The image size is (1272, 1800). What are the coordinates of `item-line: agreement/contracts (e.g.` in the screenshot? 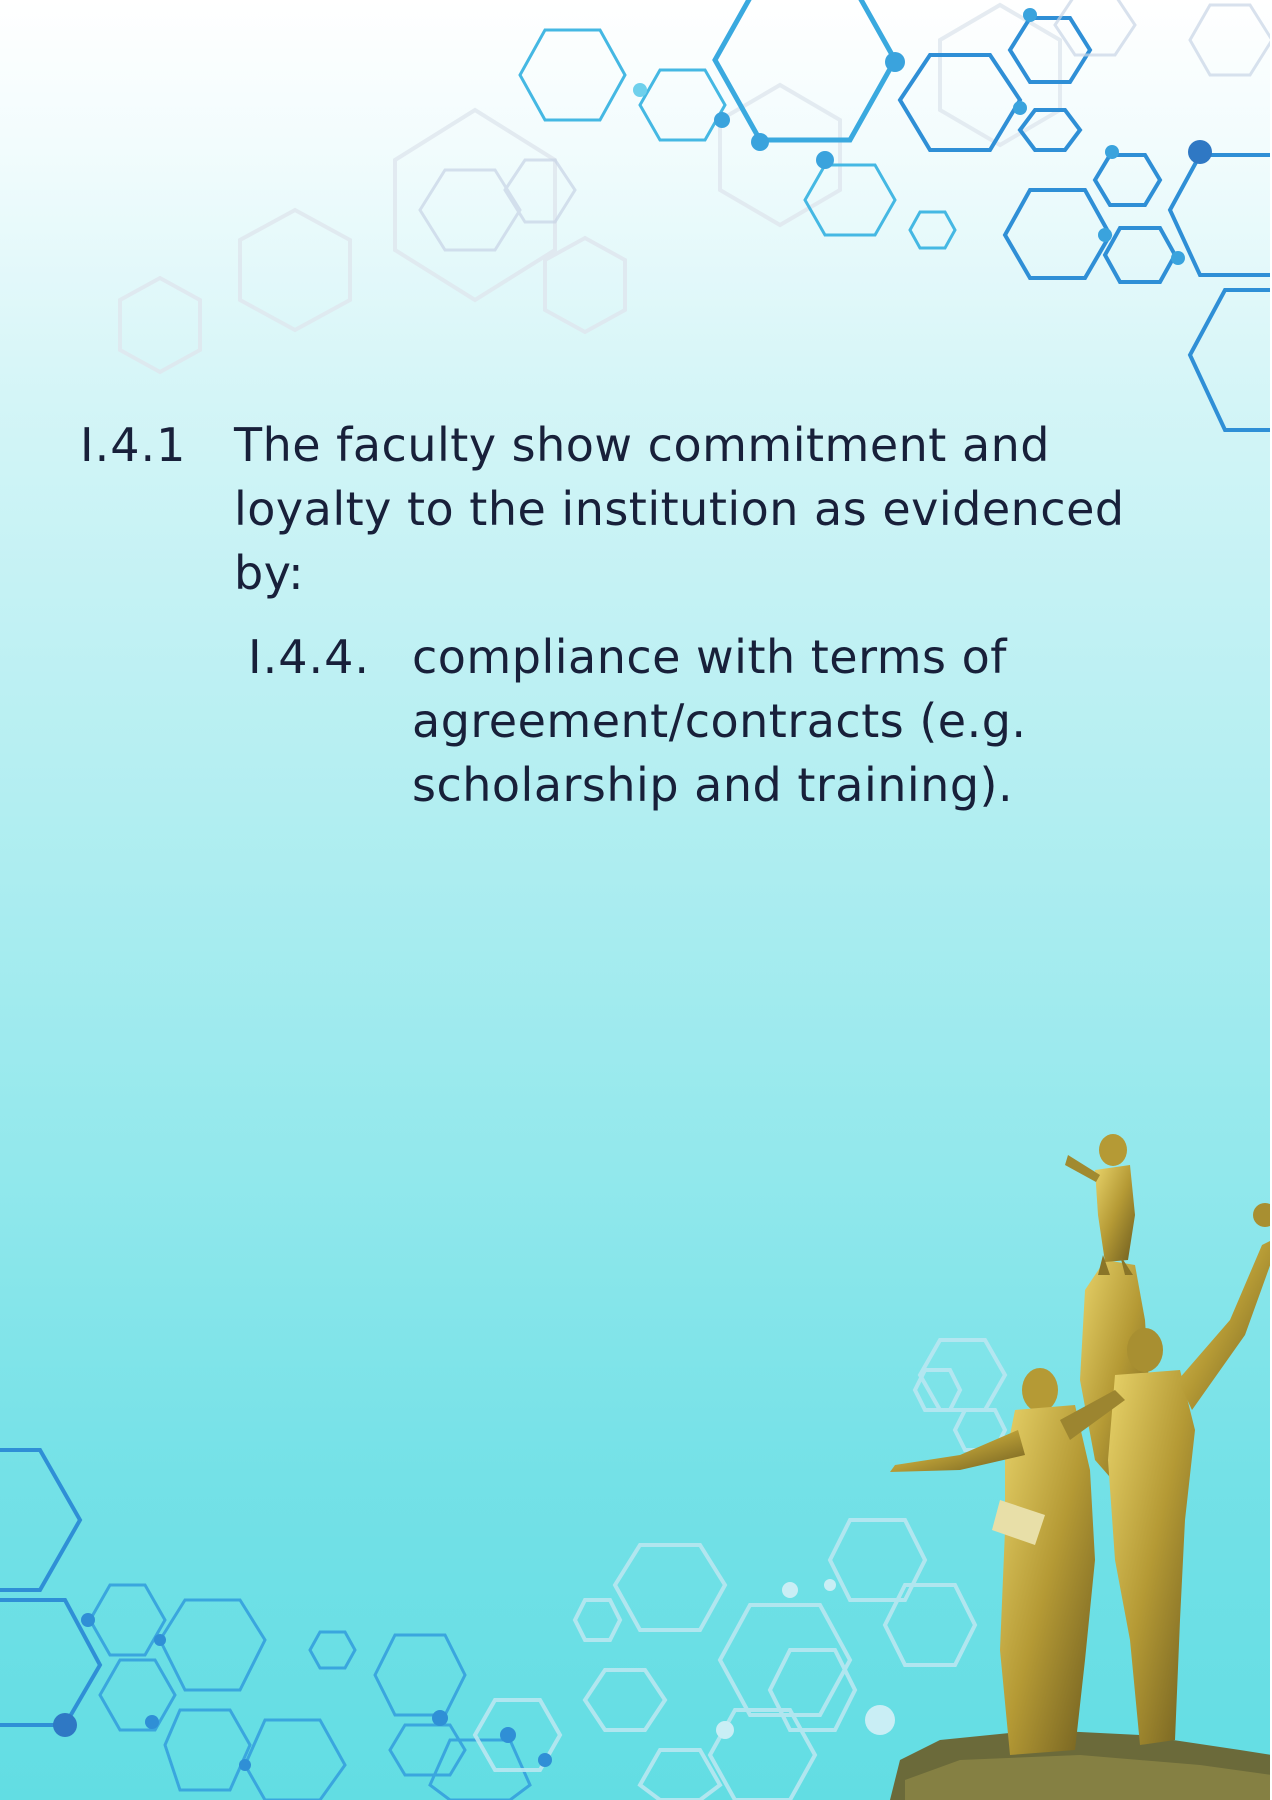 It's located at (719, 721).